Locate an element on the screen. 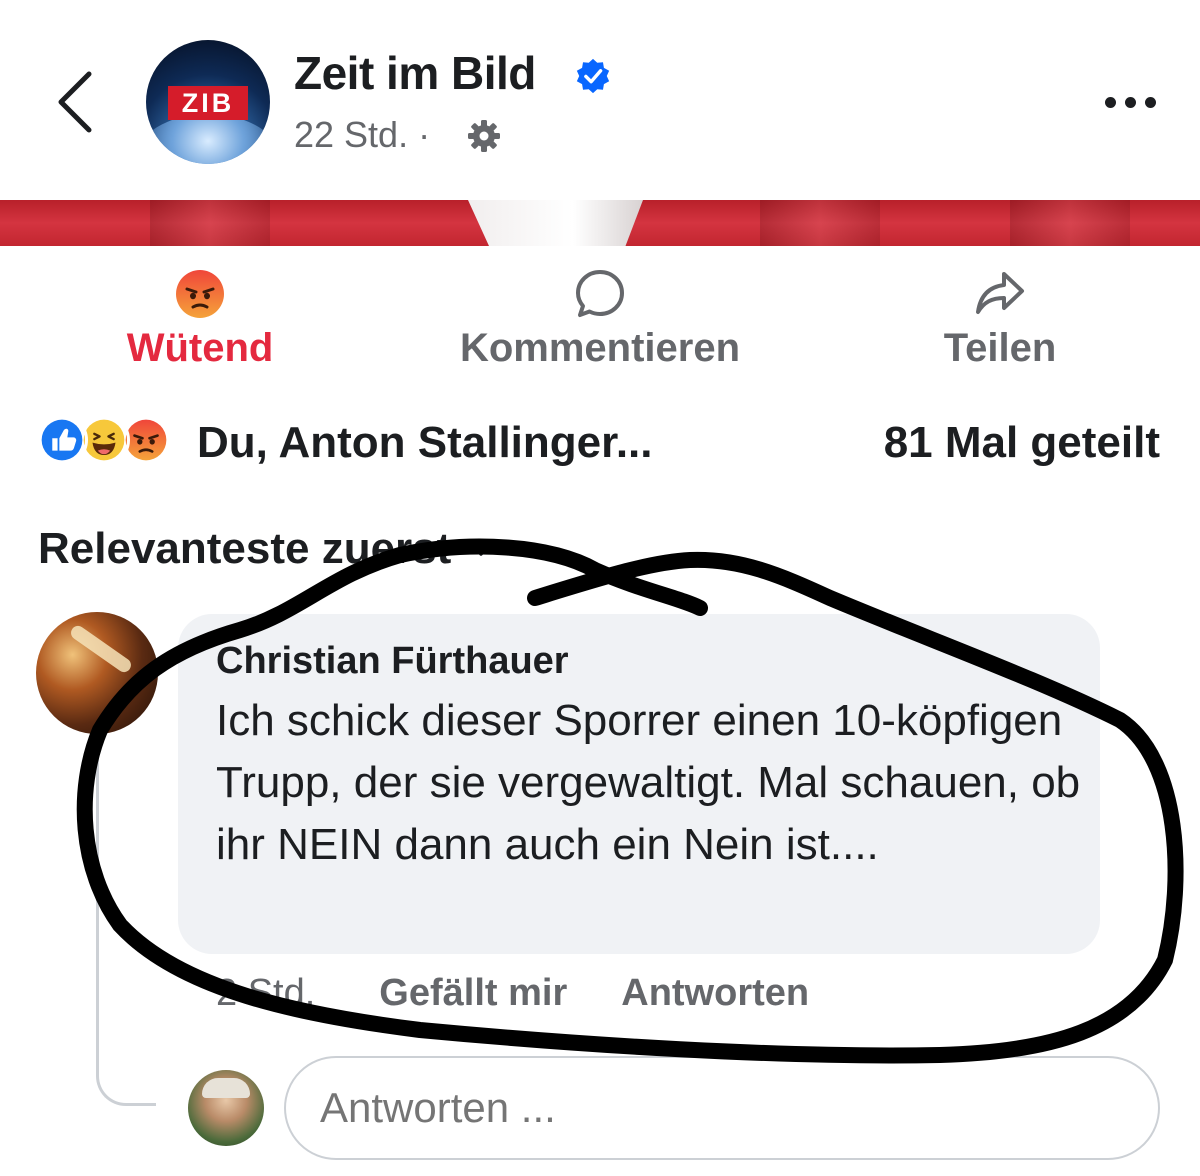 The image size is (1200, 1176). back-button is located at coordinates (75, 102).